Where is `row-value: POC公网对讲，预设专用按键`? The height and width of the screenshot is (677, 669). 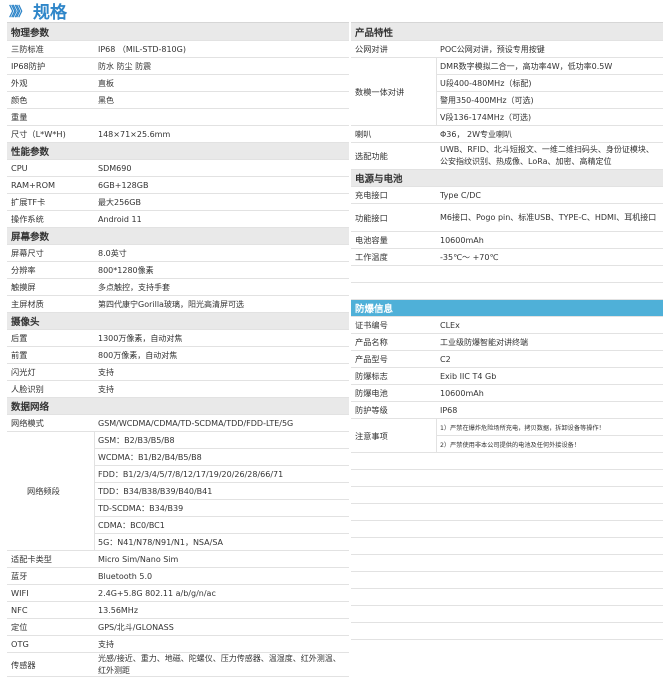
row-value: POC公网对讲，预设专用按键 is located at coordinates (492, 49).